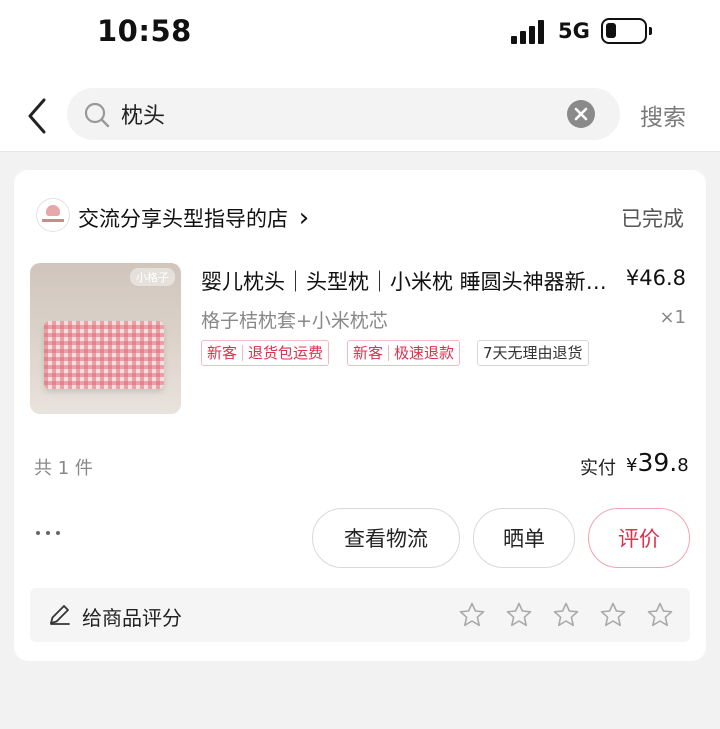  Describe the element at coordinates (97, 115) in the screenshot. I see `search-icon` at that location.